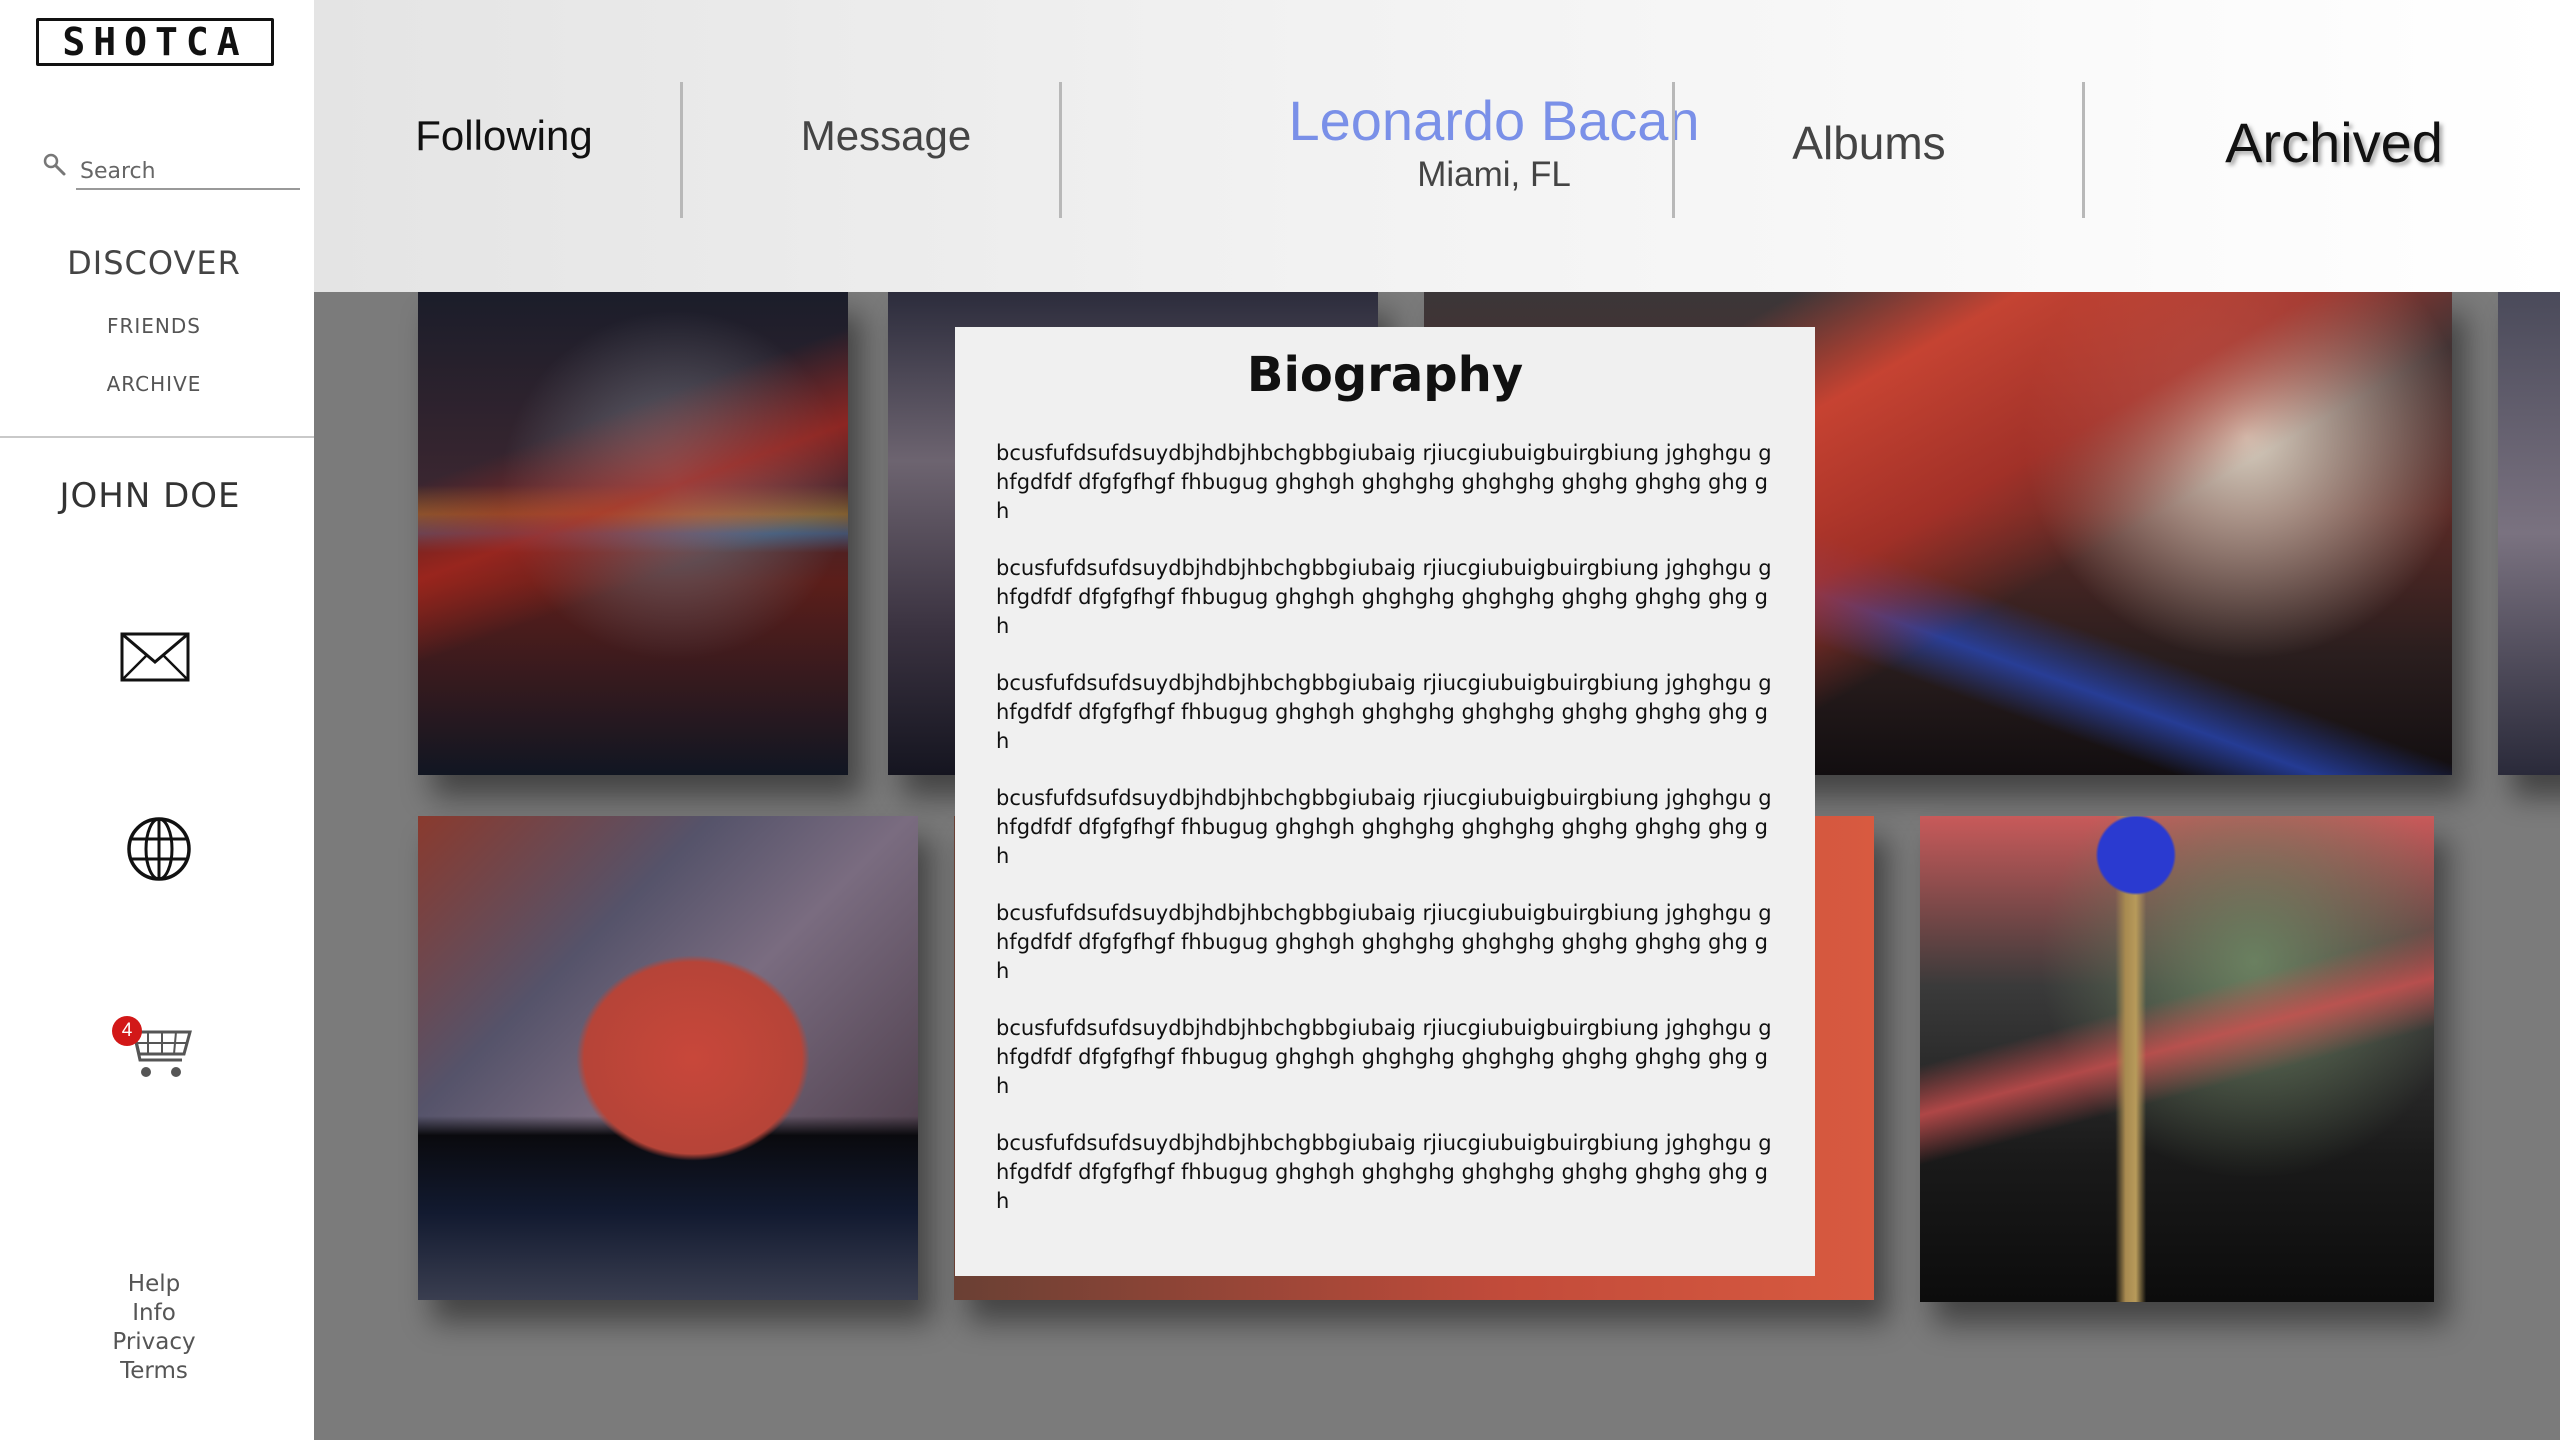 This screenshot has width=2560, height=1440. What do you see at coordinates (886, 136) in the screenshot?
I see `tab-message: Message` at bounding box center [886, 136].